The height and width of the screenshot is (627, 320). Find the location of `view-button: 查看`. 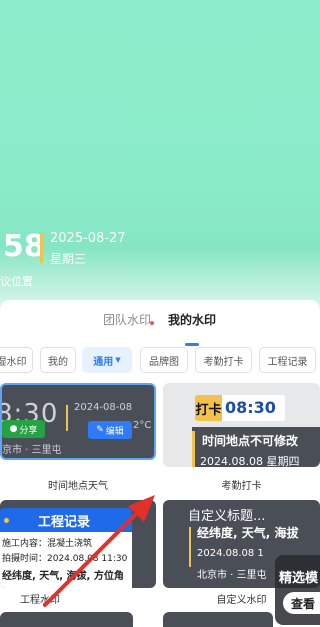

view-button: 查看 is located at coordinates (301, 603).